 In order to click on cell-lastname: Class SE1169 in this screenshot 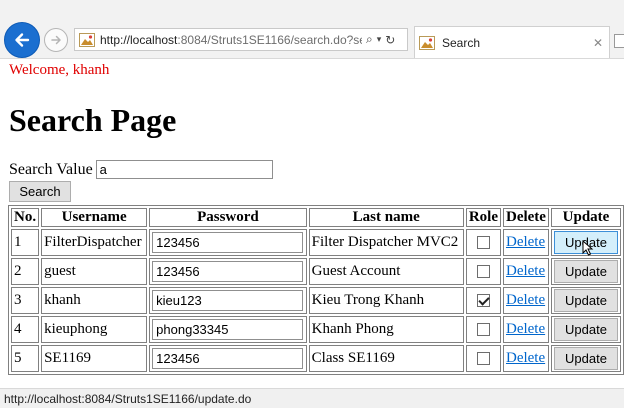, I will do `click(386, 358)`.